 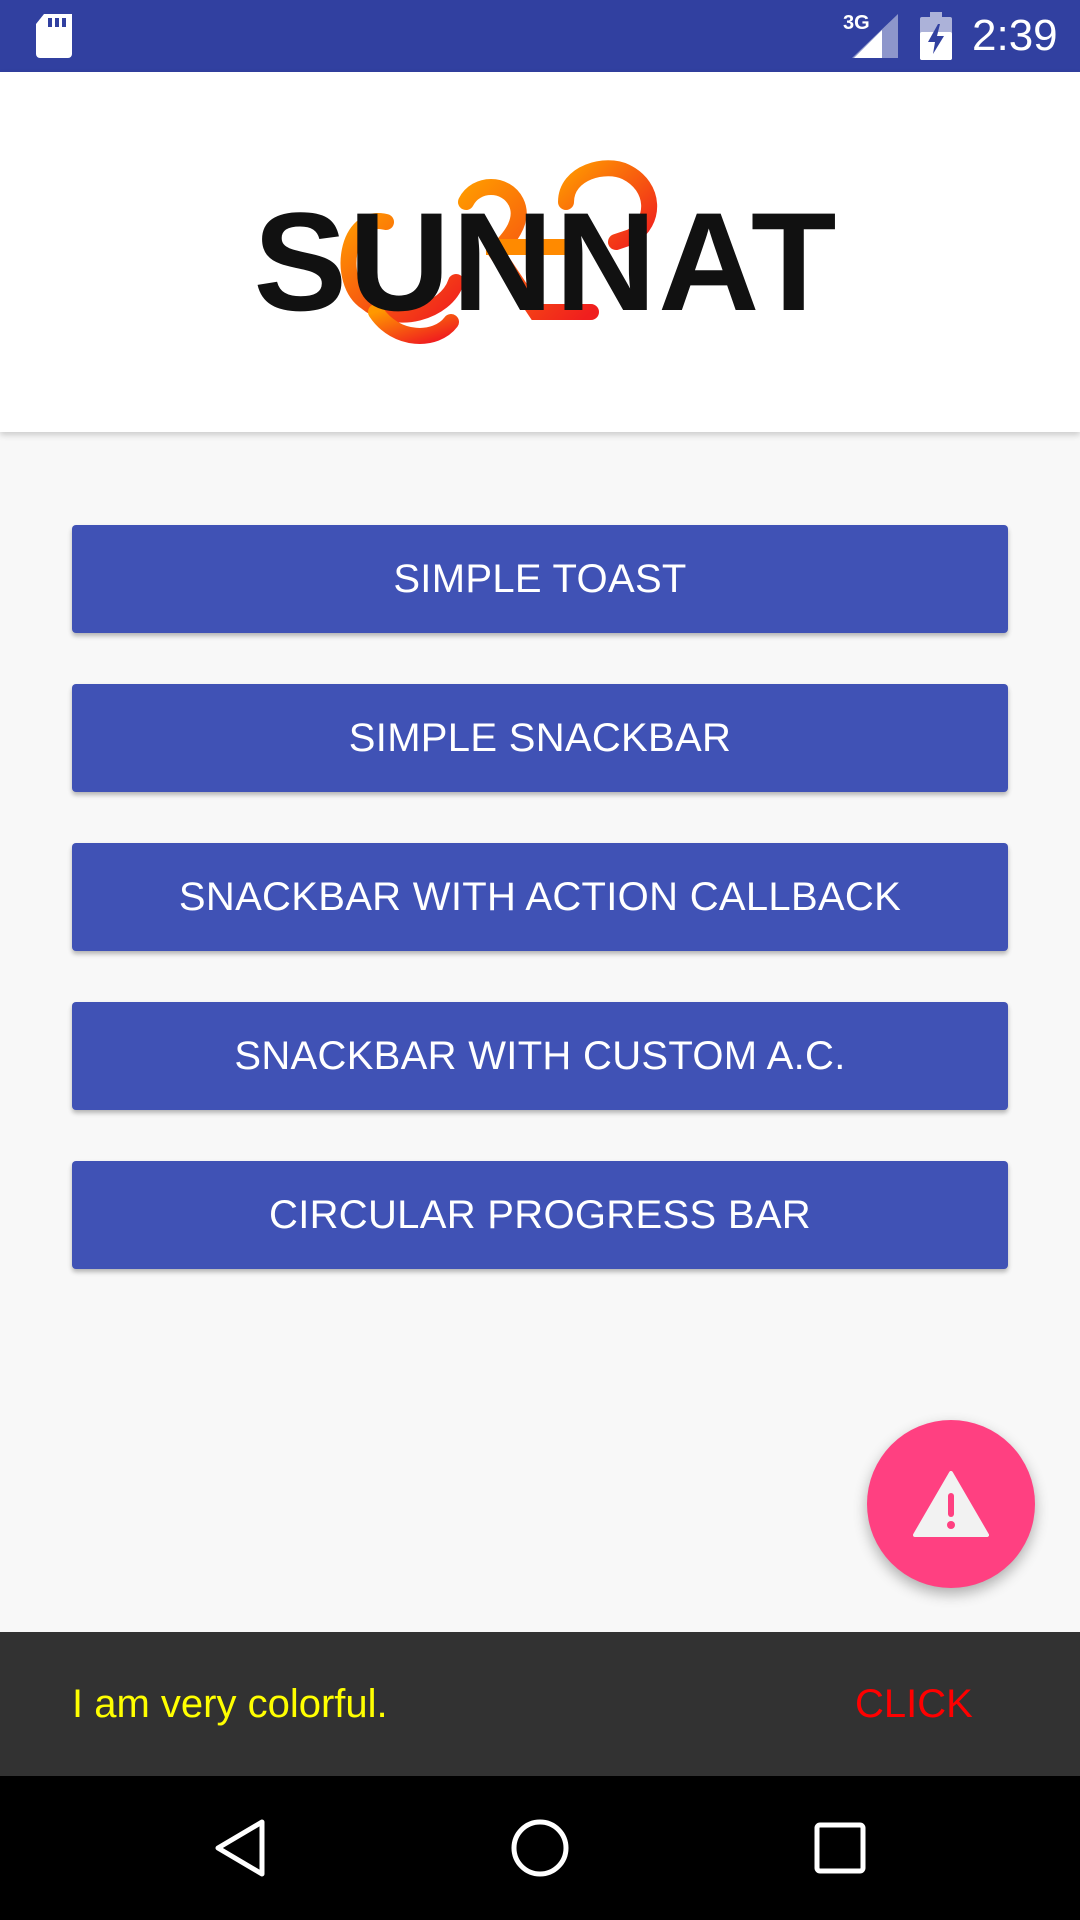 I want to click on back-button, so click(x=240, y=1848).